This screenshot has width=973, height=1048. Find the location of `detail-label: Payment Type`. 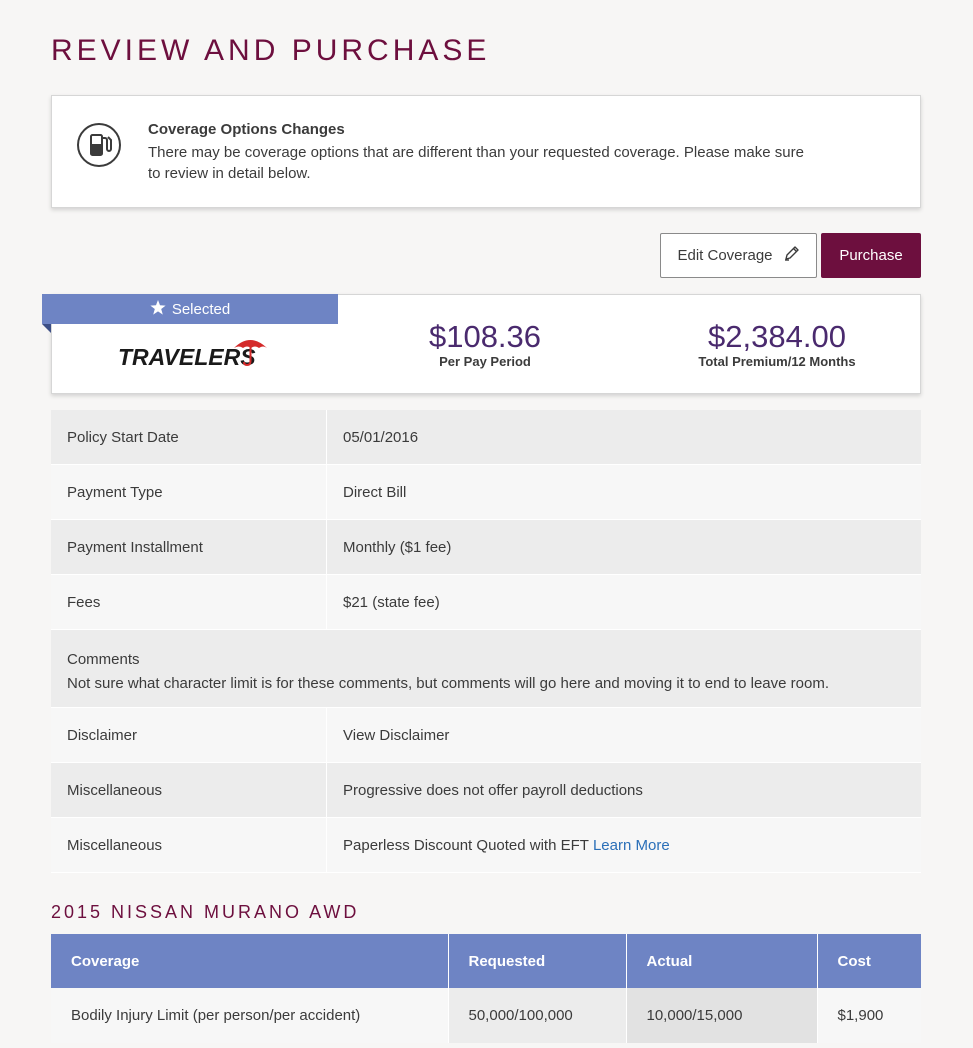

detail-label: Payment Type is located at coordinates (189, 492).